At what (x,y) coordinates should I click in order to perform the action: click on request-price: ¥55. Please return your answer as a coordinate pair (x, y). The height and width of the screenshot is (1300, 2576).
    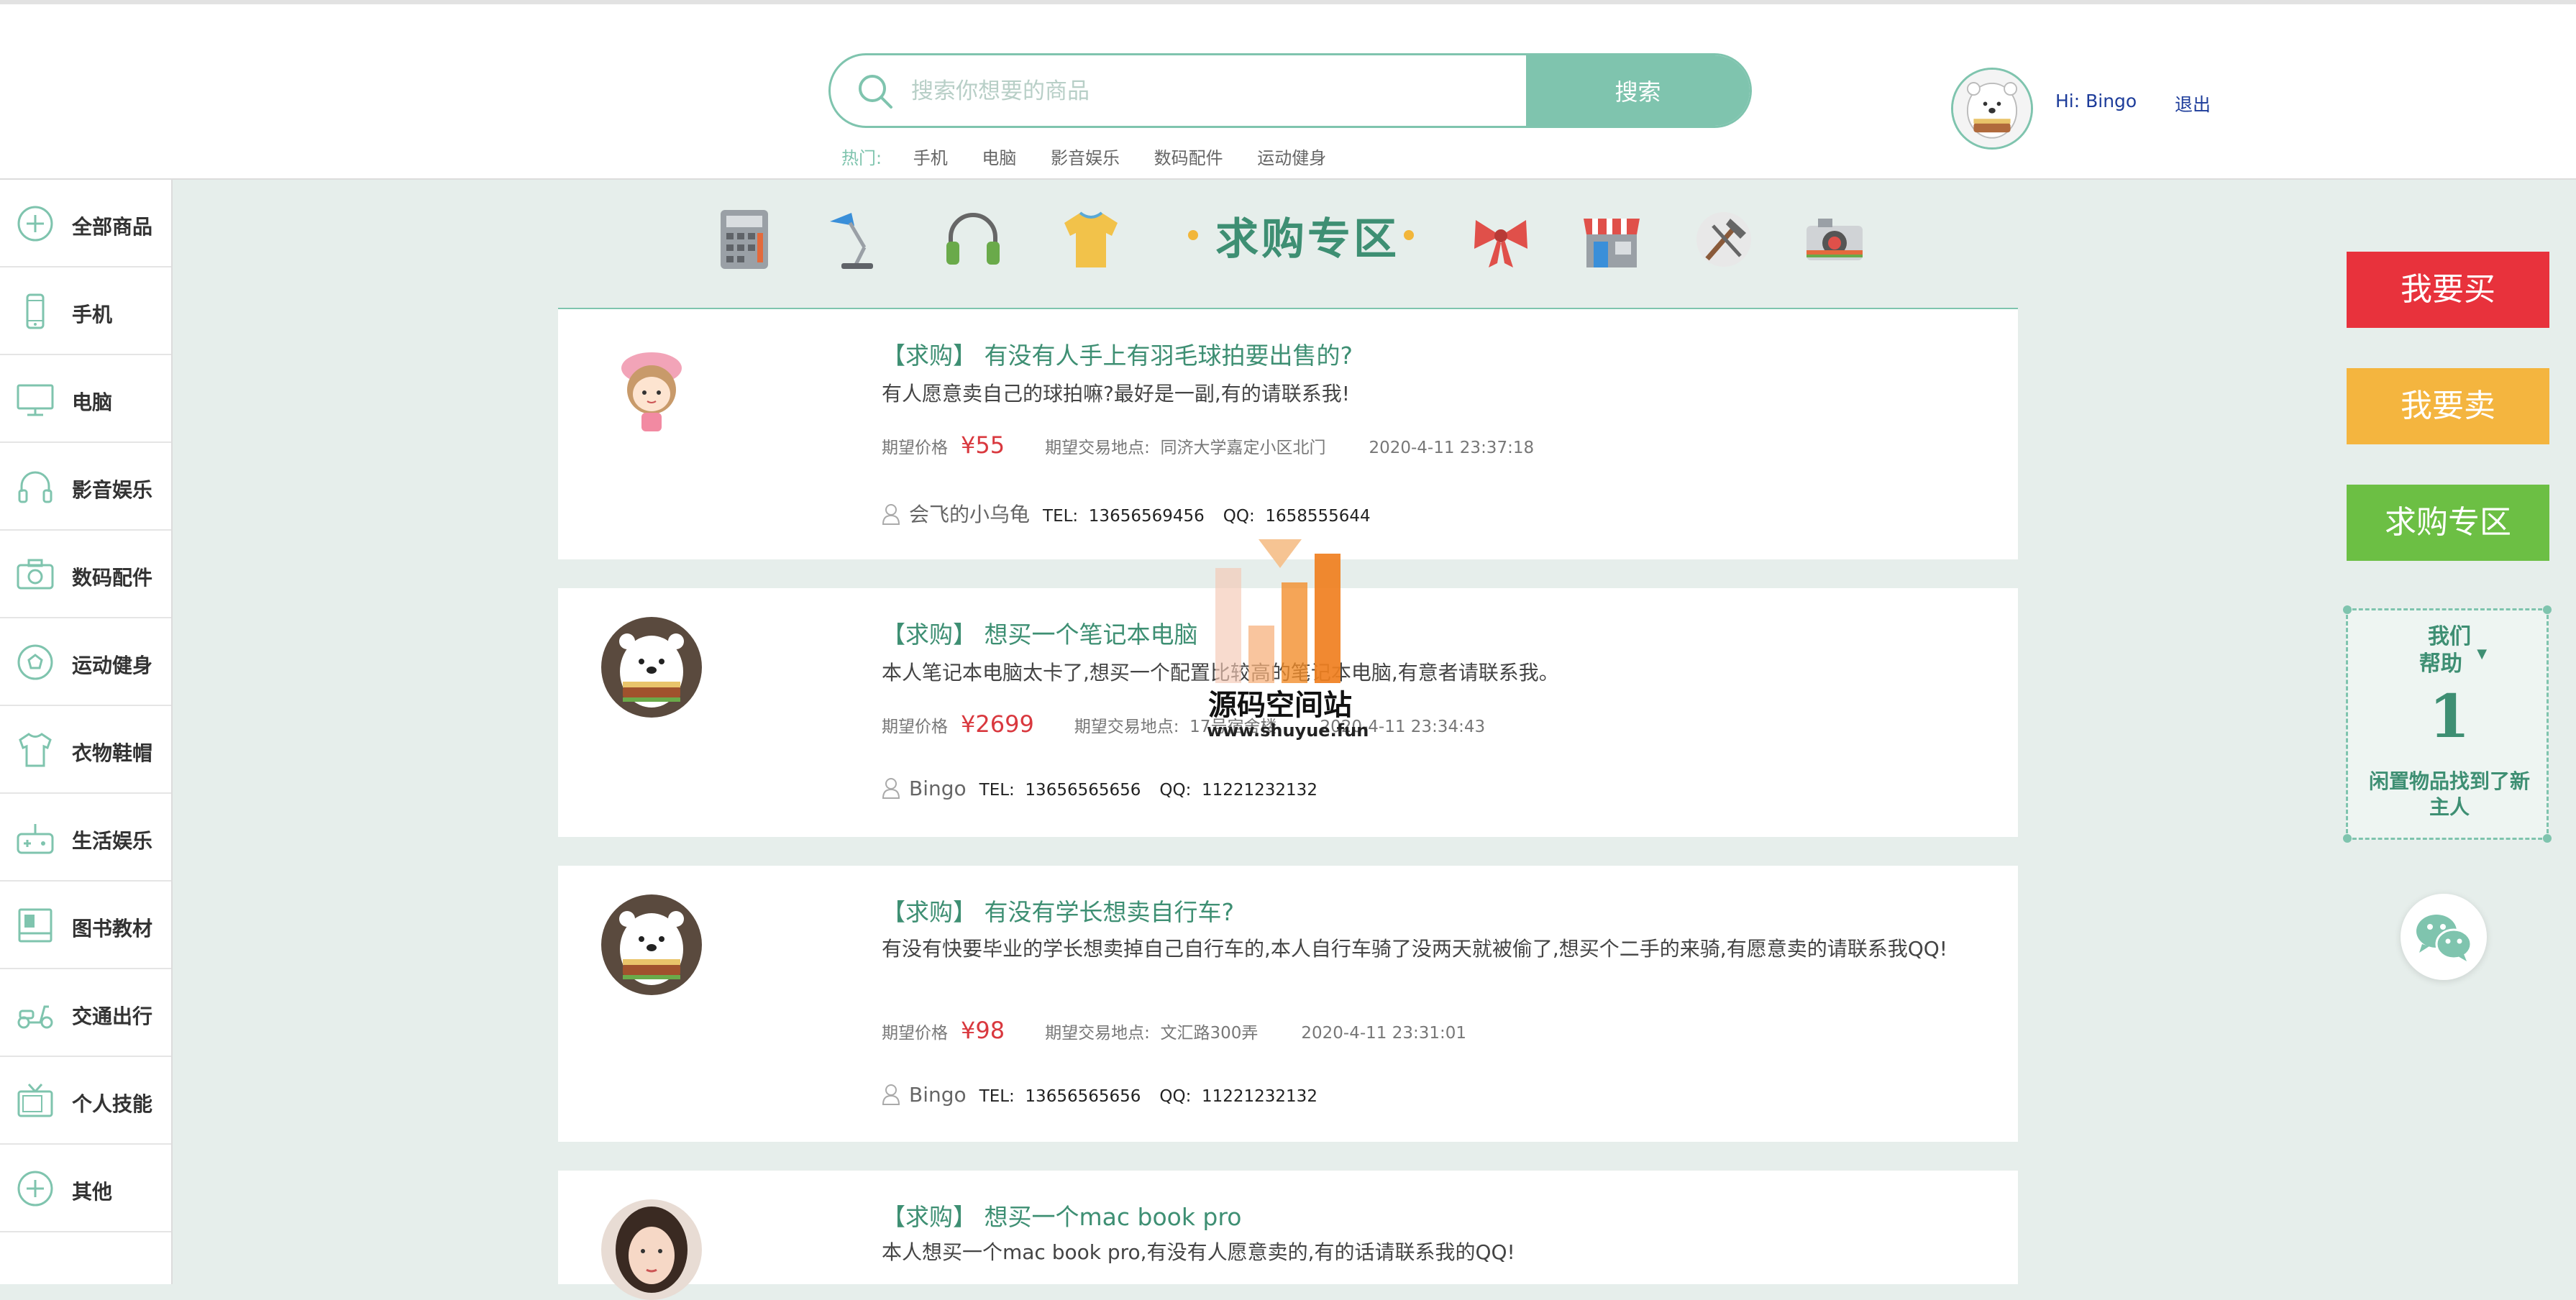
    Looking at the image, I should click on (983, 445).